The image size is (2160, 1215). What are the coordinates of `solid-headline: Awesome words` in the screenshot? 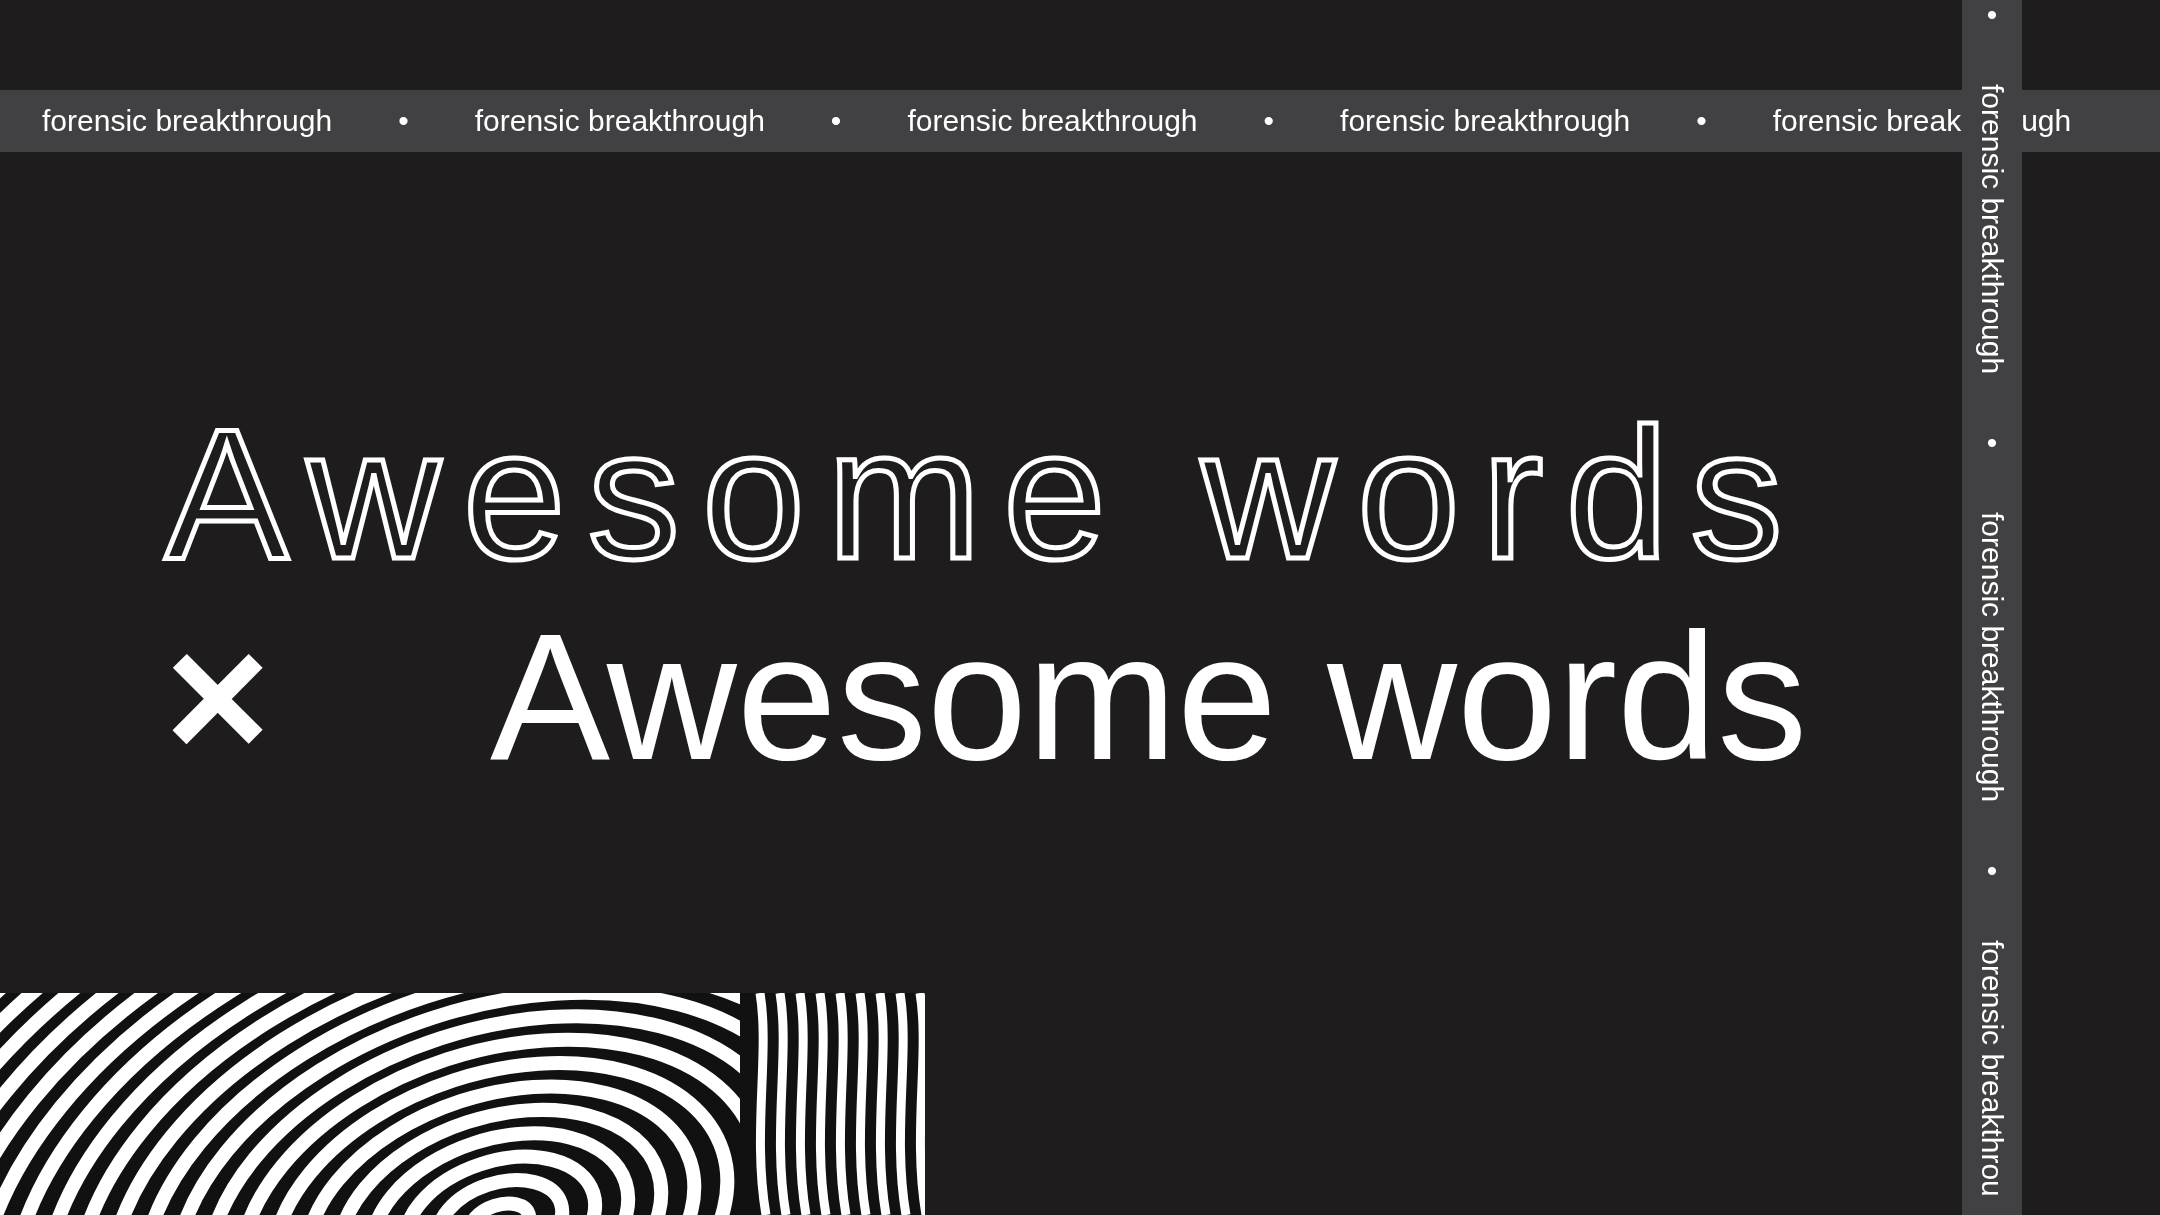 It's located at (1149, 697).